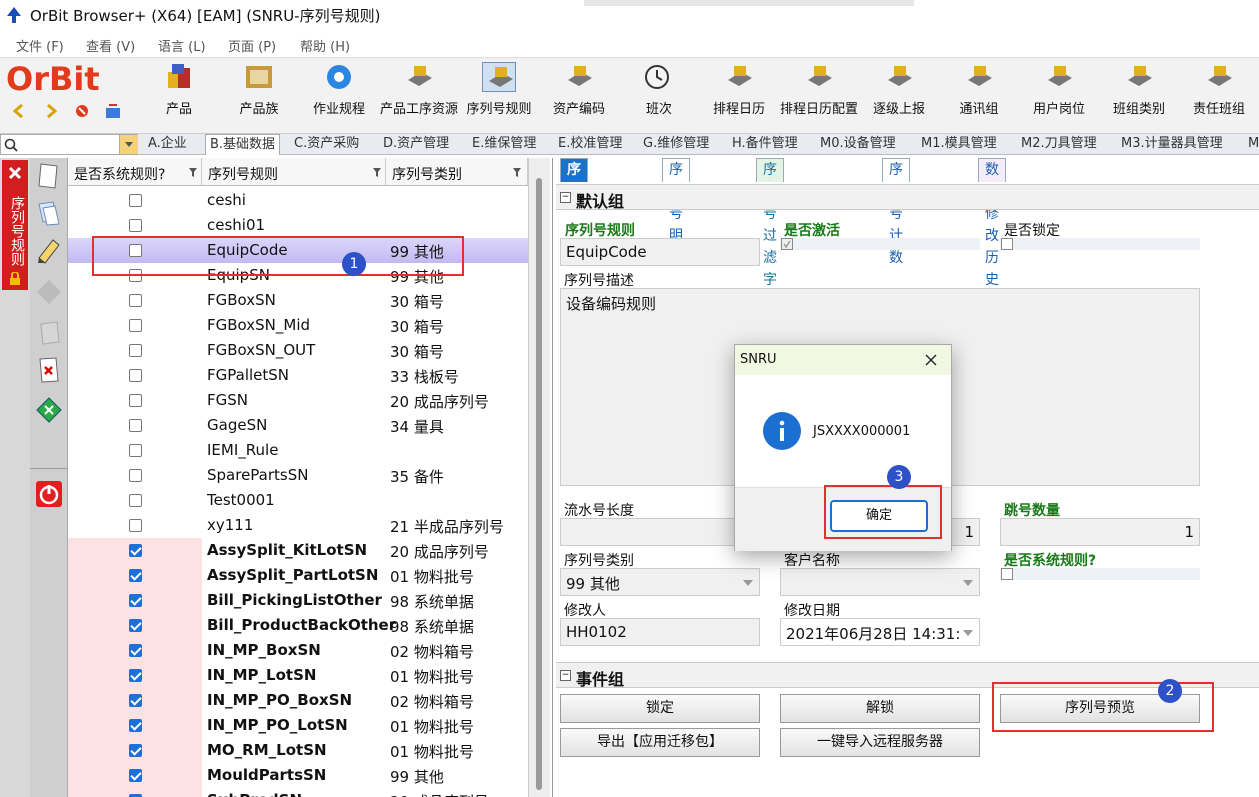  I want to click on tab-mould: M1.模具管理, so click(959, 144).